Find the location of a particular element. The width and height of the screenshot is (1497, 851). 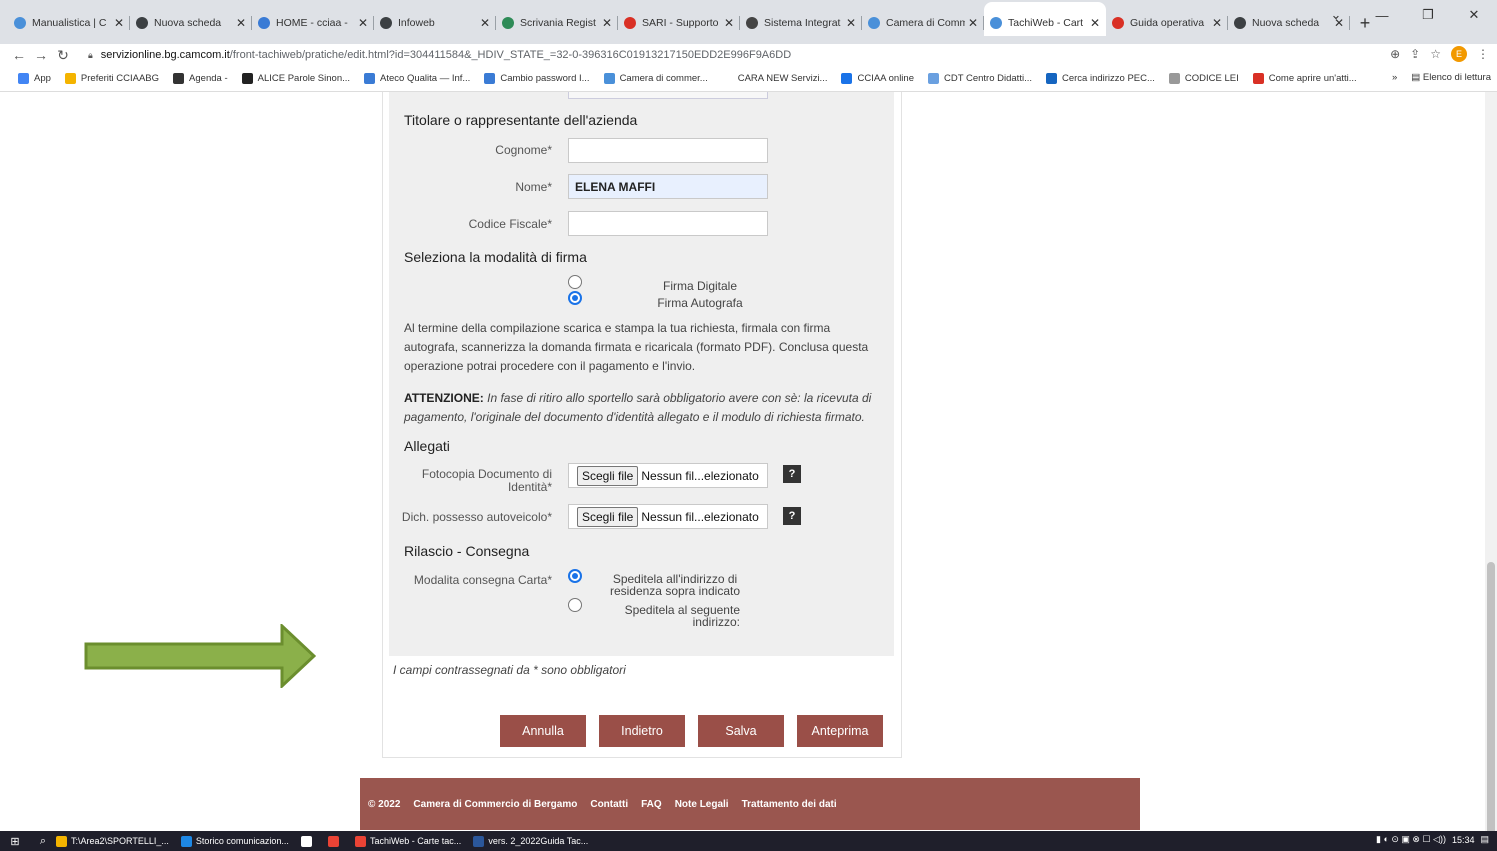

reading-list-button: ▤ Elenco di lettura is located at coordinates (1451, 77).